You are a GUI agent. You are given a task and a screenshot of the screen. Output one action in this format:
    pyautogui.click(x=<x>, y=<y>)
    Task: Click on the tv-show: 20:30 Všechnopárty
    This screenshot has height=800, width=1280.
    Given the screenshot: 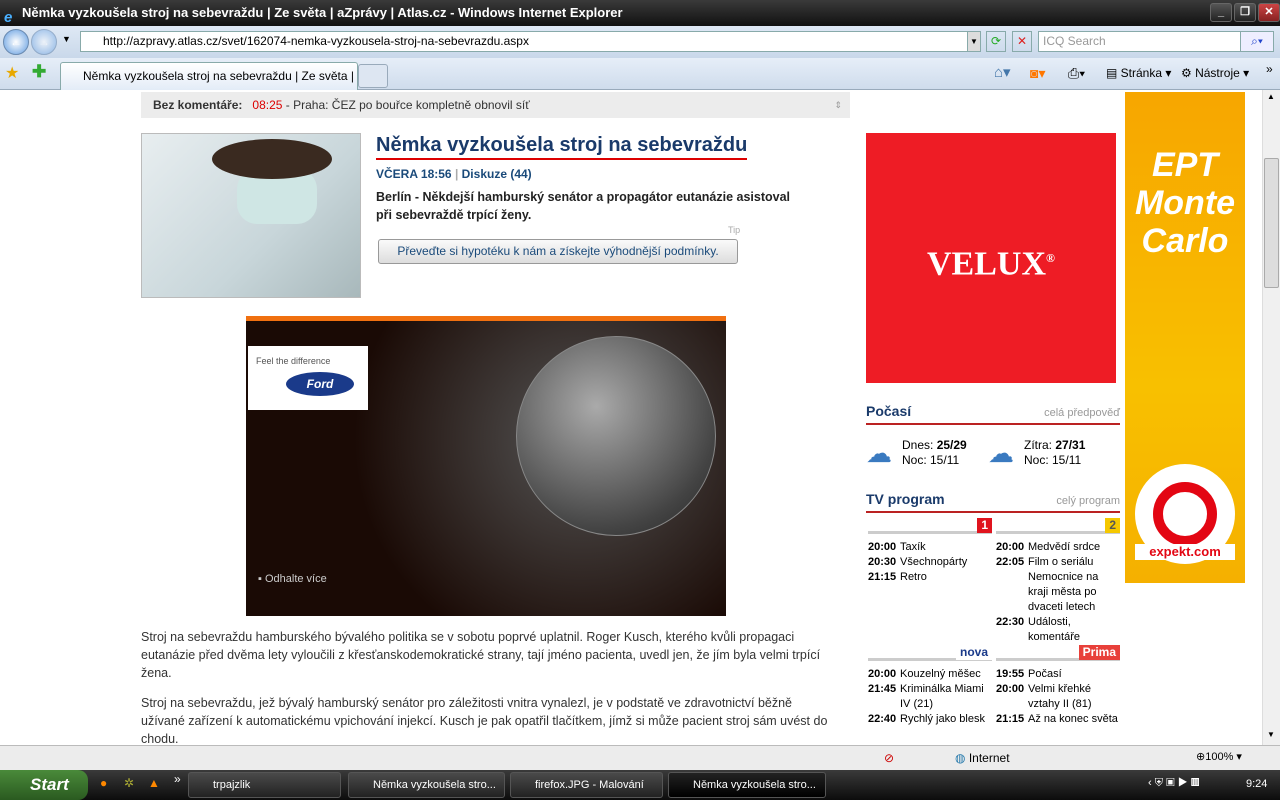 What is the action you would take?
    pyautogui.click(x=930, y=562)
    